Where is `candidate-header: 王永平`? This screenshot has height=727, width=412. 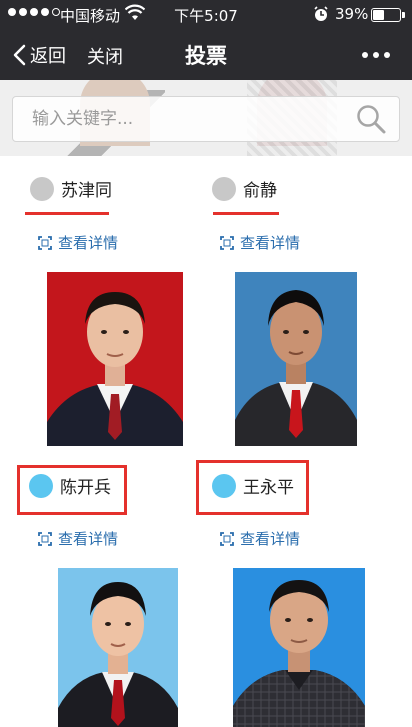
candidate-header: 王永平 is located at coordinates (253, 485).